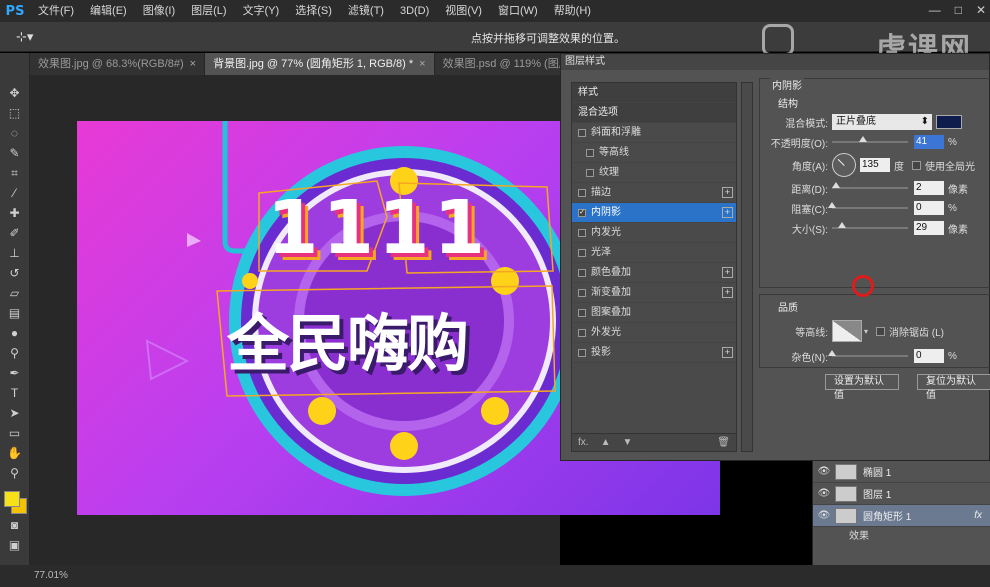  What do you see at coordinates (654, 93) in the screenshot?
I see `style-item: 样式` at bounding box center [654, 93].